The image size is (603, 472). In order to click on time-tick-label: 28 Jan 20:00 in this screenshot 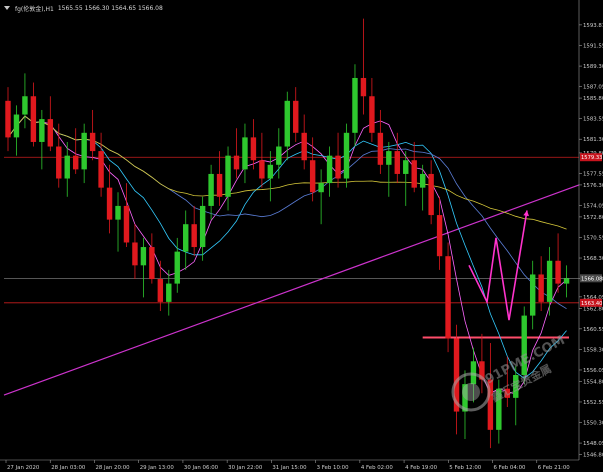, I will do `click(112, 468)`.